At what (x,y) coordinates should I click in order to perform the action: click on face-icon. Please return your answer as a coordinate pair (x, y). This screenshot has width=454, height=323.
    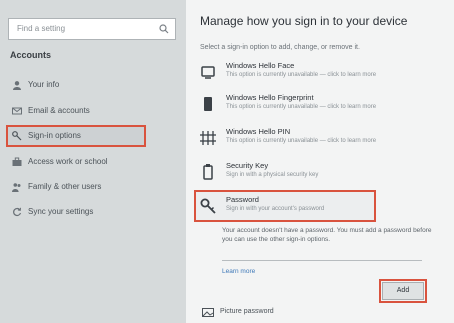
    Looking at the image, I should click on (208, 72).